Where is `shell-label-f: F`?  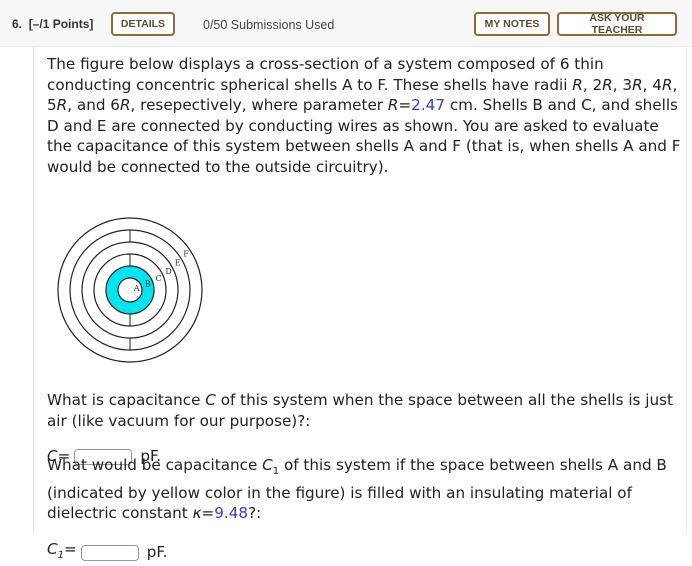 shell-label-f: F is located at coordinates (186, 253).